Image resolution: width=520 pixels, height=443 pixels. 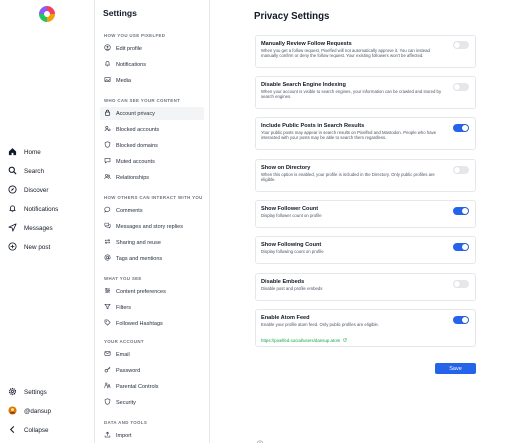 What do you see at coordinates (152, 161) in the screenshot?
I see `sidebar-item-muted-accounts: Muted accounts` at bounding box center [152, 161].